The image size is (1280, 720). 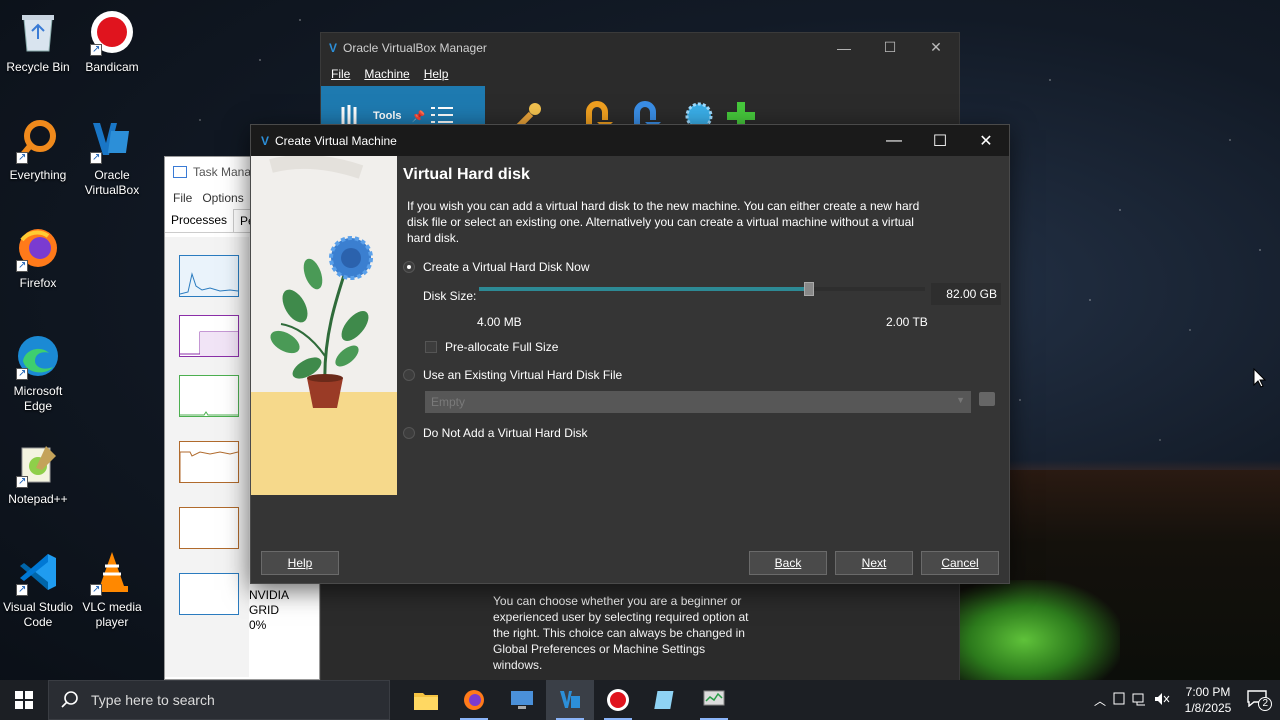 I want to click on back-button-label: Back, so click(x=788, y=563).